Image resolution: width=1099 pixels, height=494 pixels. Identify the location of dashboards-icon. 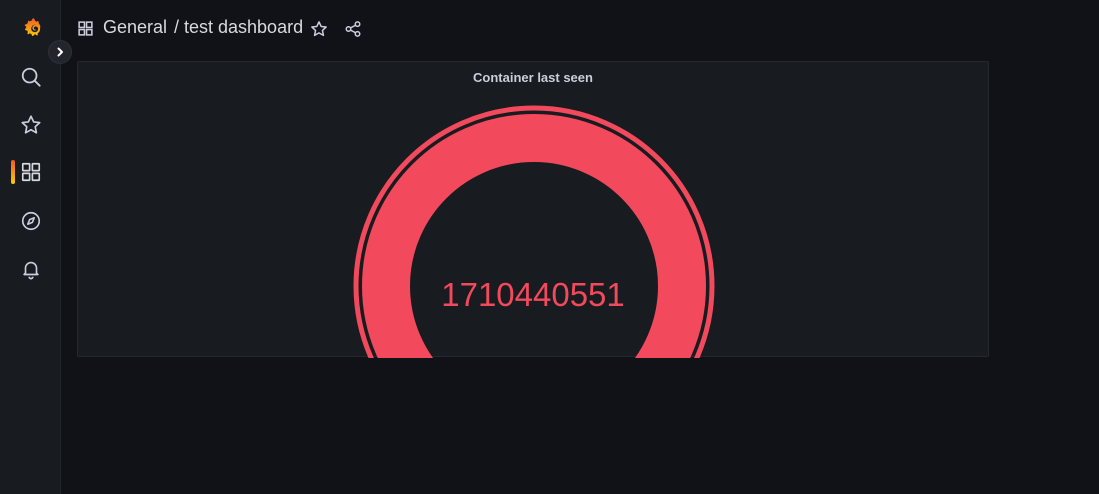
(30, 172).